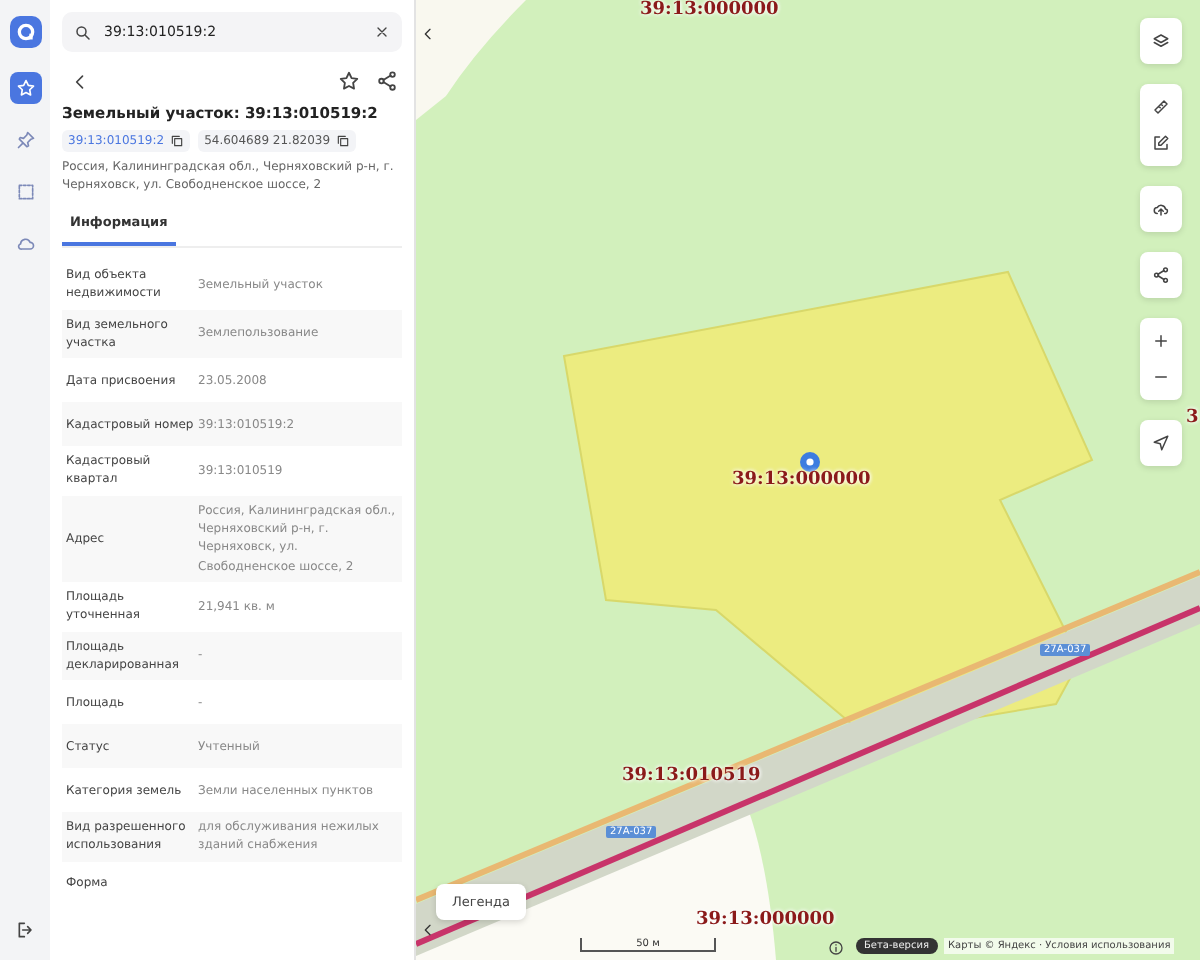 The image size is (1200, 960). I want to click on info-icon, so click(836, 948).